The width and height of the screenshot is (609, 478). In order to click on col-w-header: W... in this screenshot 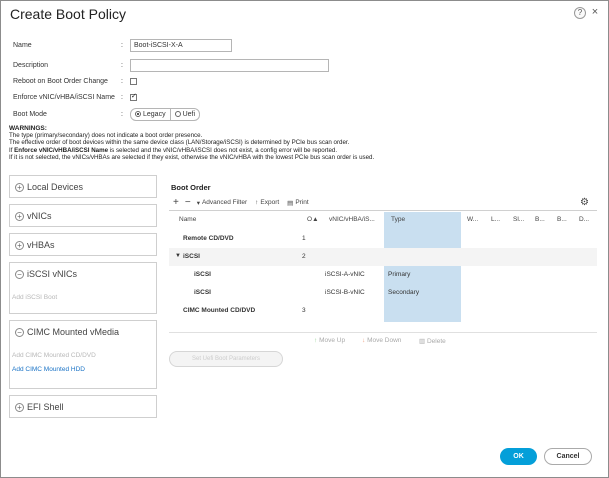, I will do `click(472, 219)`.